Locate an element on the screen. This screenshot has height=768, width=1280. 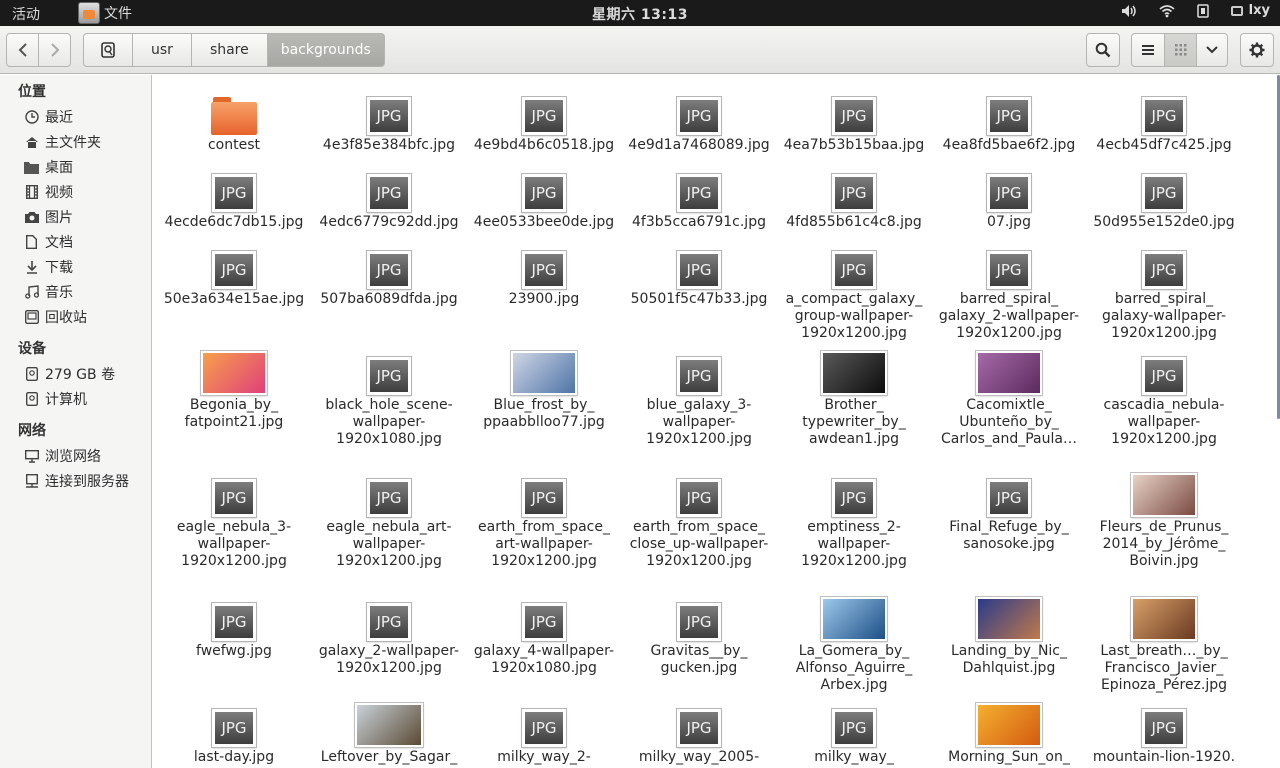
file-item: JPG last-day.jpg is located at coordinates (234, 732).